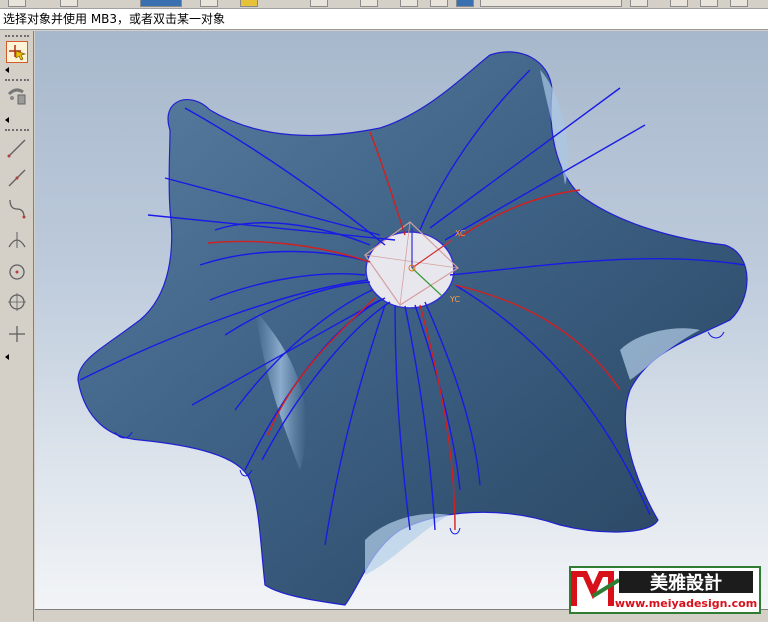 The width and height of the screenshot is (768, 622). I want to click on yc-axis-label: YC, so click(454, 299).